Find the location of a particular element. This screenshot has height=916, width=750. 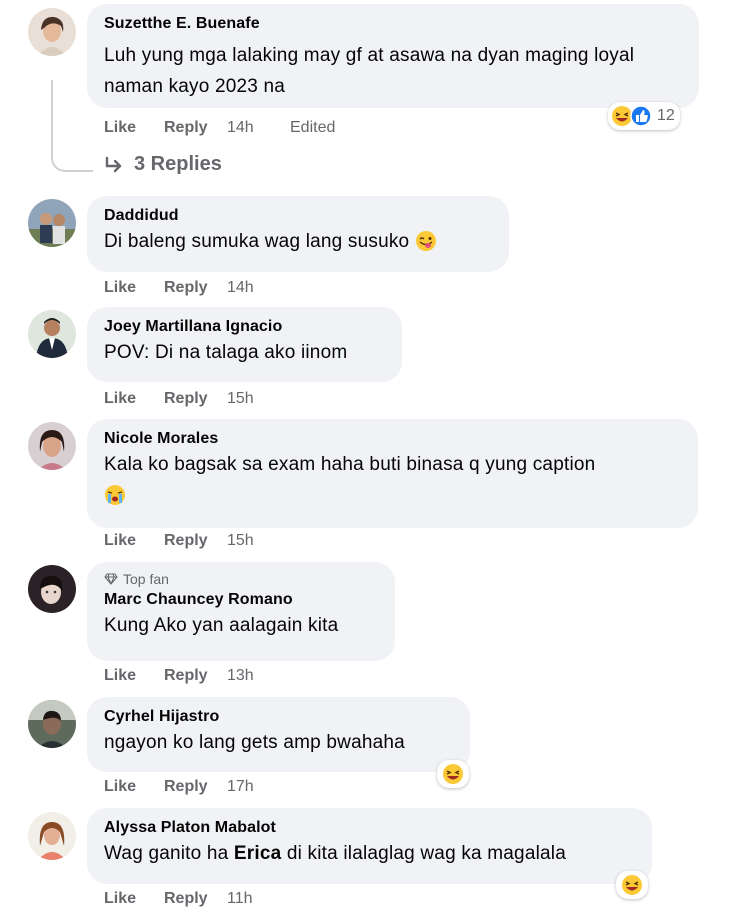

timestamp: 13h is located at coordinates (254, 676).